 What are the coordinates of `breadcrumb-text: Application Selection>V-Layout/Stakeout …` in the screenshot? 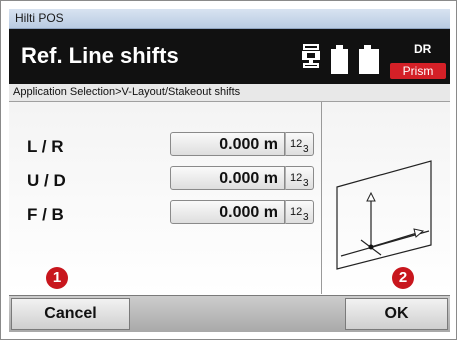 It's located at (127, 92).